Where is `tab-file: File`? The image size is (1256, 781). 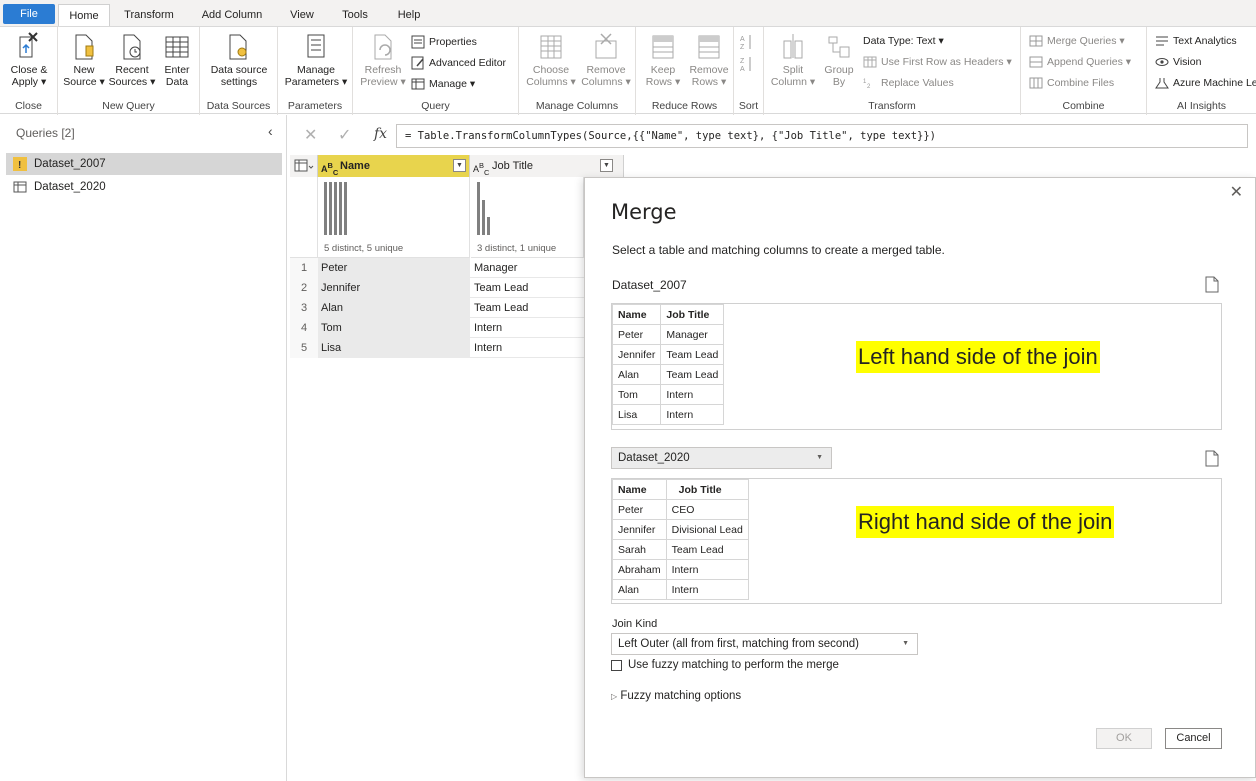 tab-file: File is located at coordinates (29, 14).